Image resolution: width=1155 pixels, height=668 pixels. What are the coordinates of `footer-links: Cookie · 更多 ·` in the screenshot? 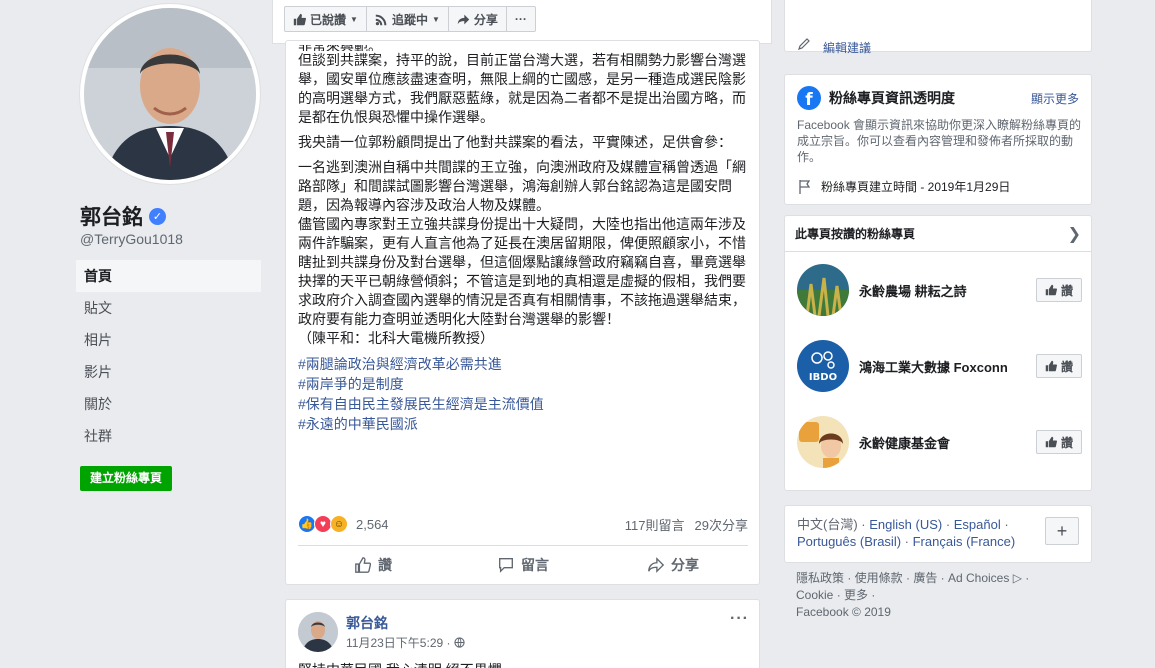 It's located at (941, 595).